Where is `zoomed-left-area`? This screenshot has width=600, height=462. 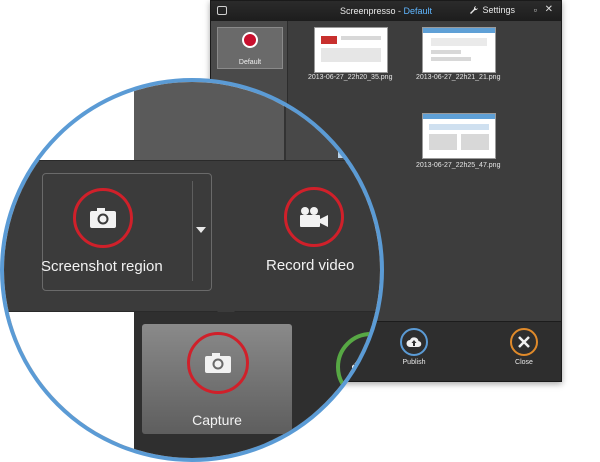
zoomed-left-area is located at coordinates (69, 385).